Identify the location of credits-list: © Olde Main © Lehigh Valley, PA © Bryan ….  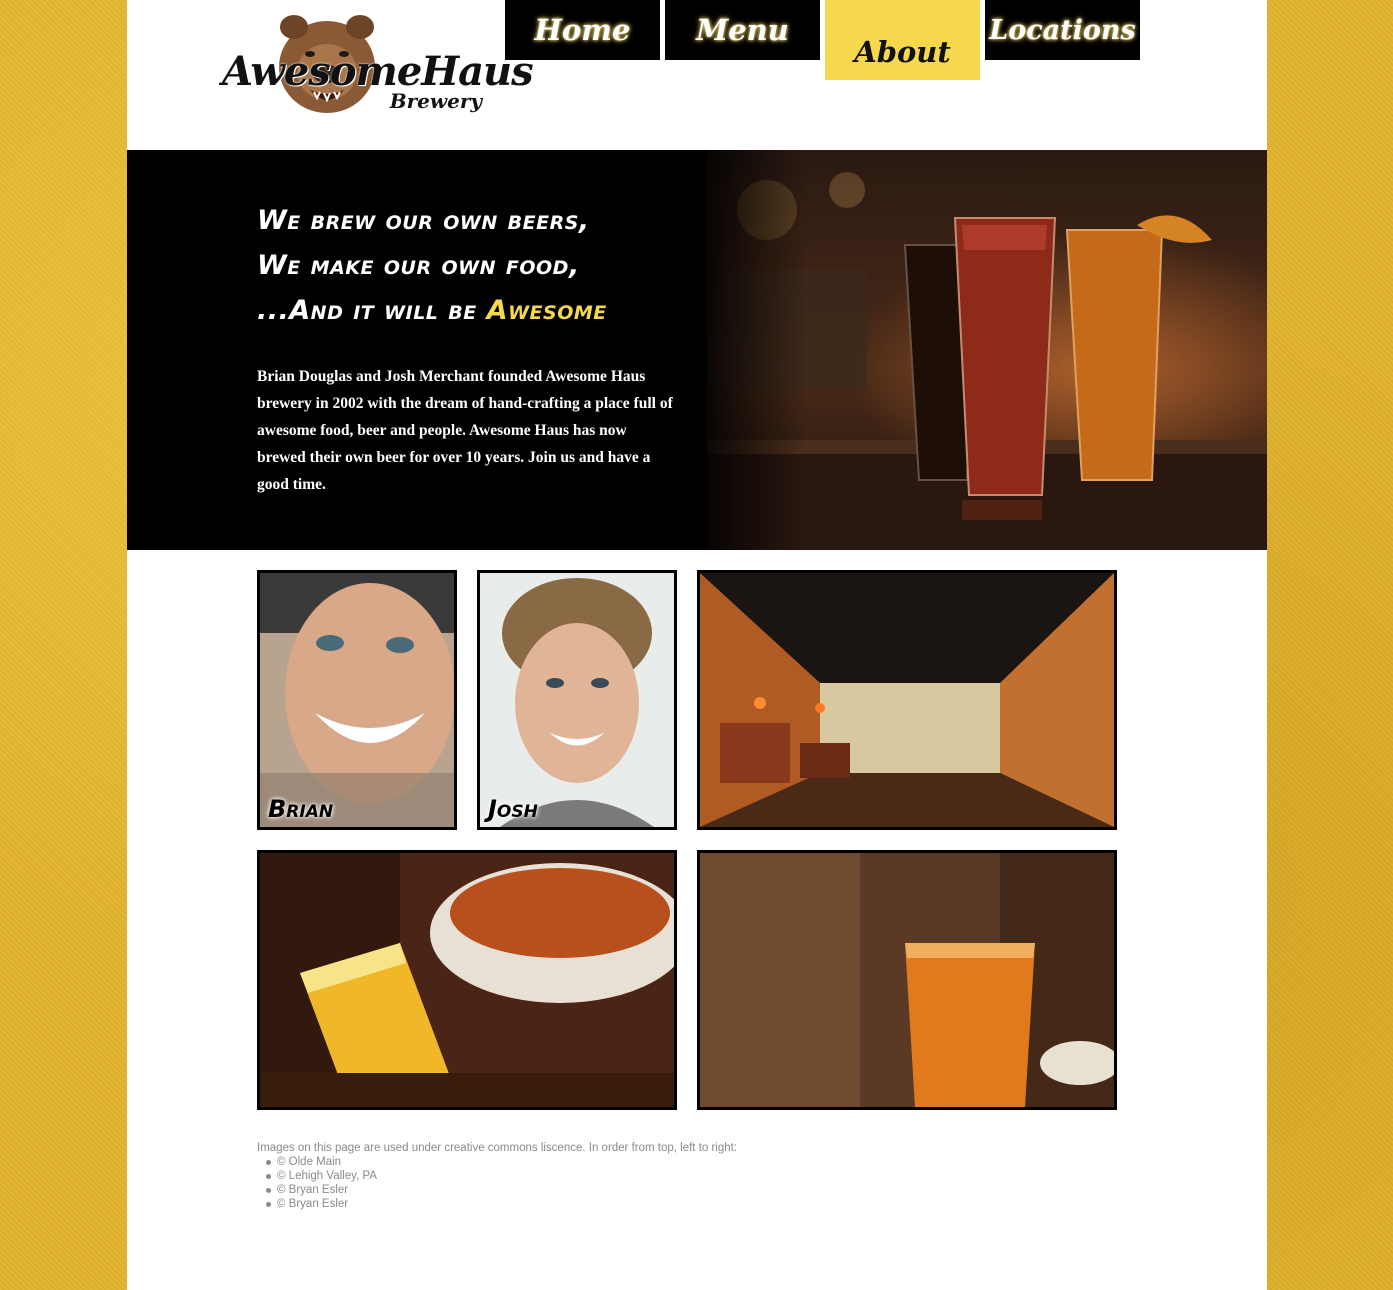
(607, 1183).